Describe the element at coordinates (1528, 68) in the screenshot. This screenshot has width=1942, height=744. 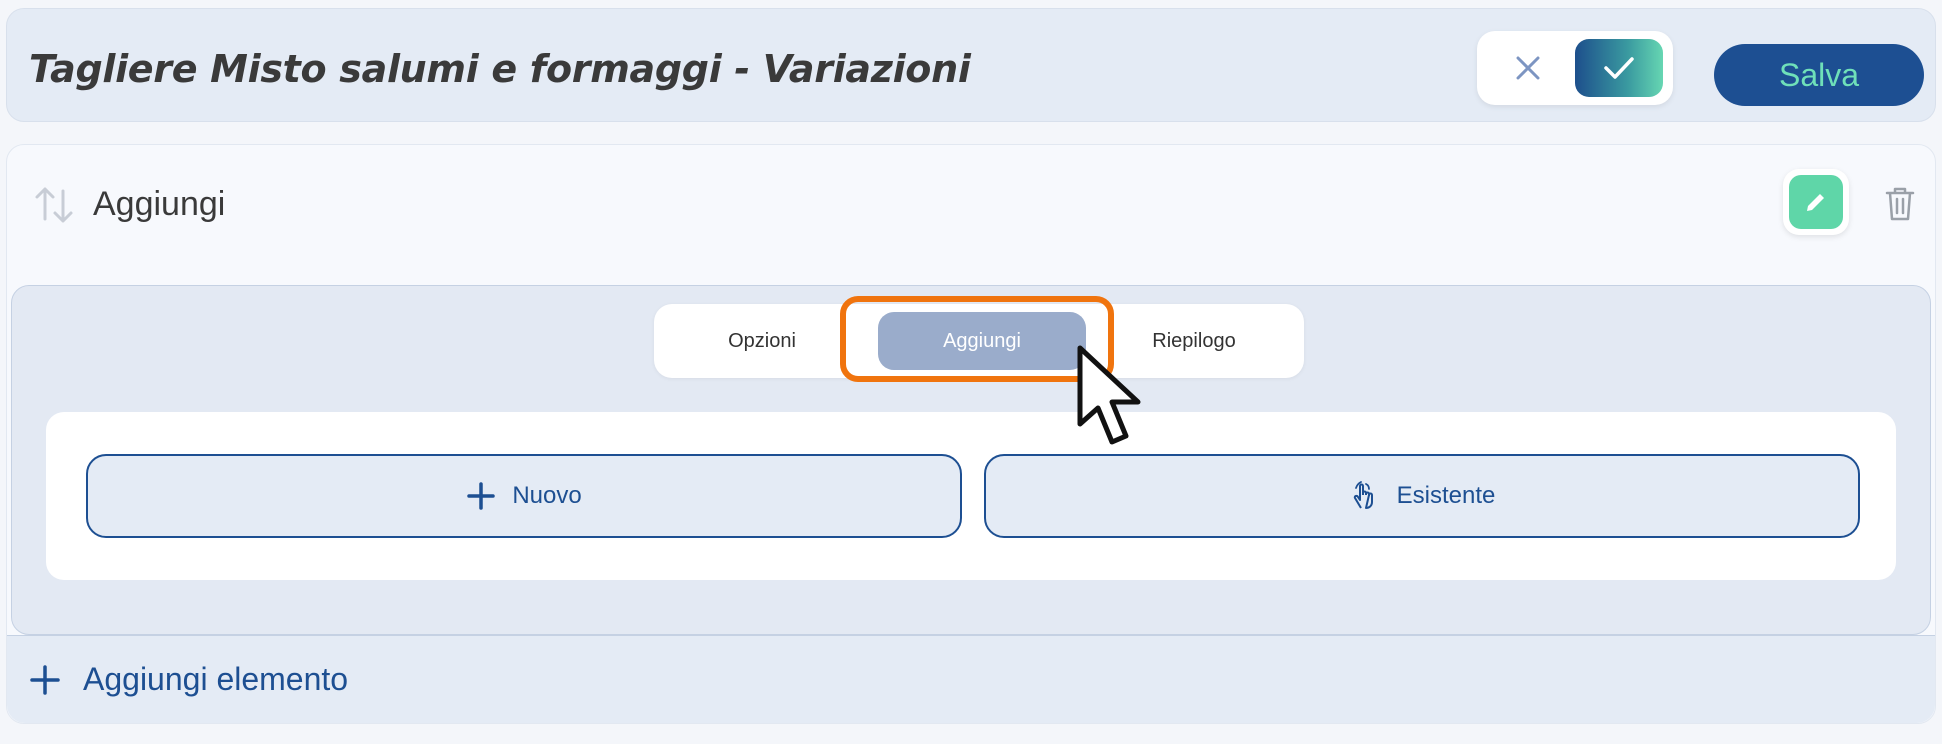
I see `close-icon` at that location.